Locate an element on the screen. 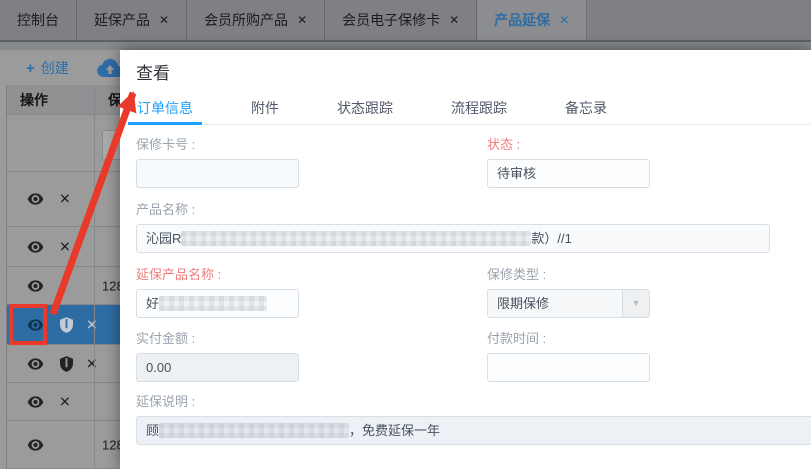  warranty-desc-prefix: 顾 is located at coordinates (153, 430).